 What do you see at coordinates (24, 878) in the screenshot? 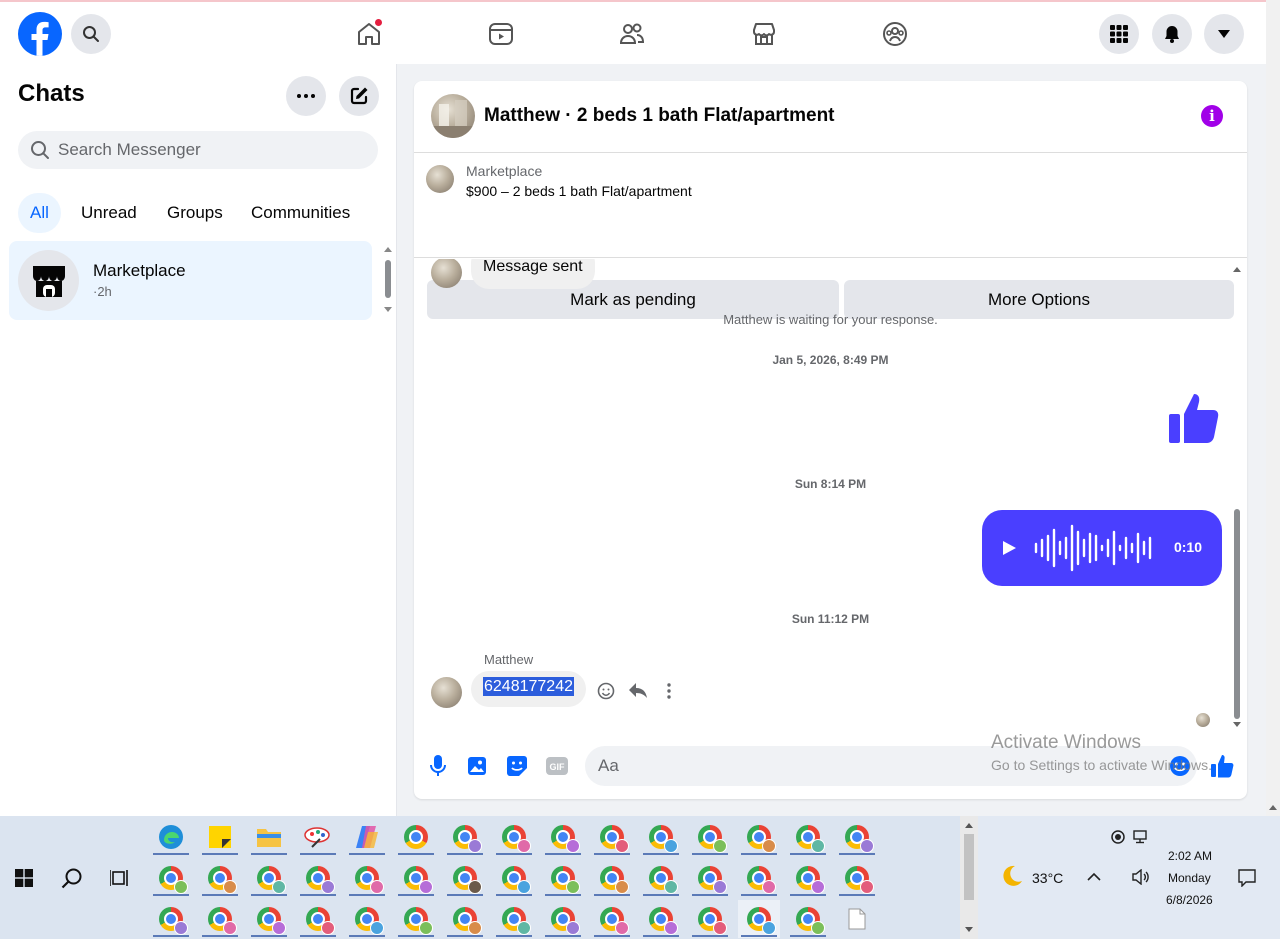
I see `windows-start-icon` at bounding box center [24, 878].